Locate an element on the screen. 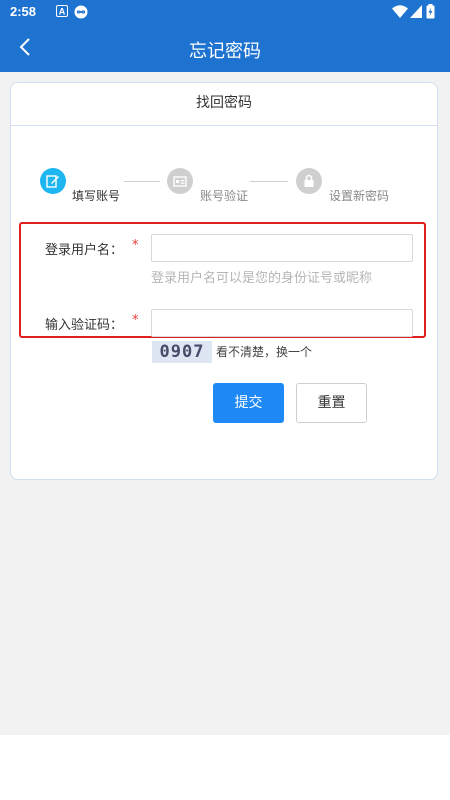 The height and width of the screenshot is (800, 450). step-2-label: 账号验证 is located at coordinates (224, 196).